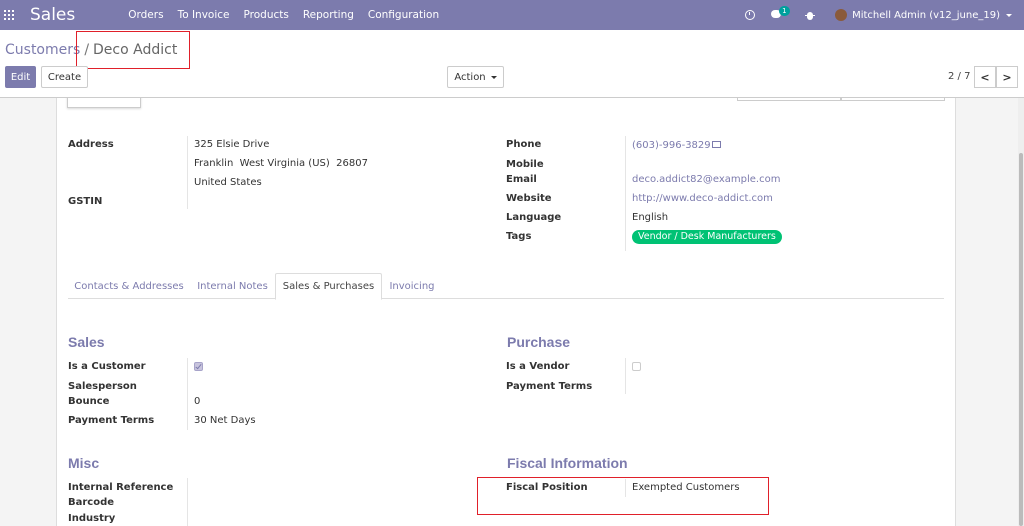  I want to click on menu-to-invoice: To Invoice, so click(204, 15).